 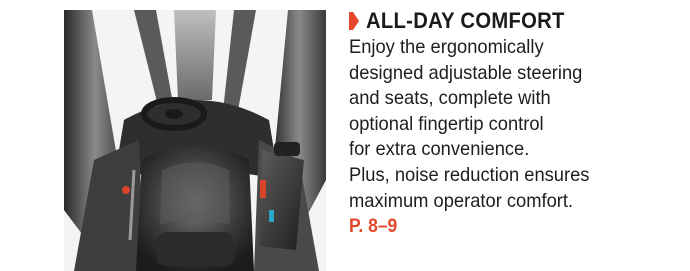 I want to click on section-title: ALL-DAY COMFORT, so click(x=465, y=20).